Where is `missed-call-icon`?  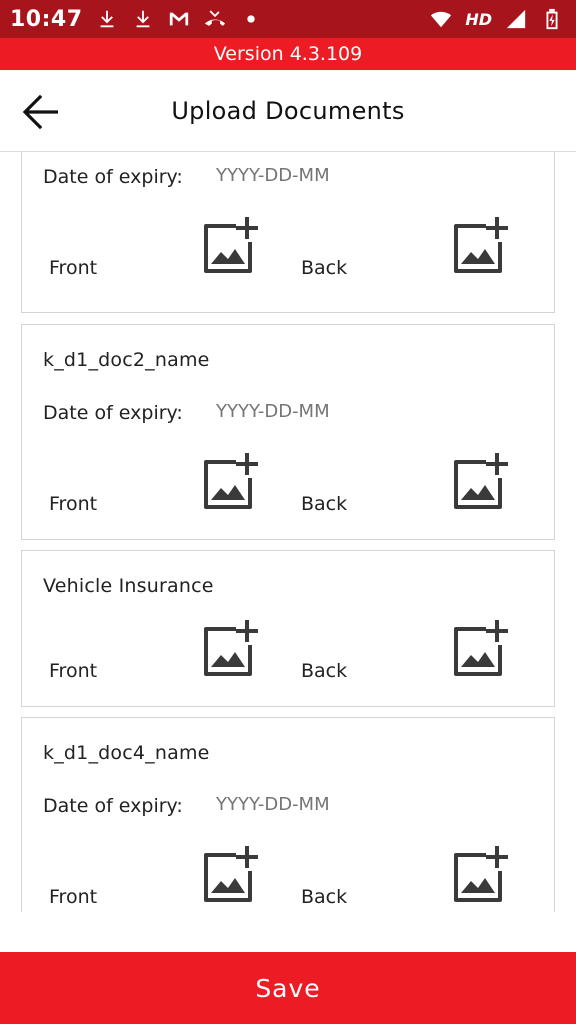
missed-call-icon is located at coordinates (215, 19).